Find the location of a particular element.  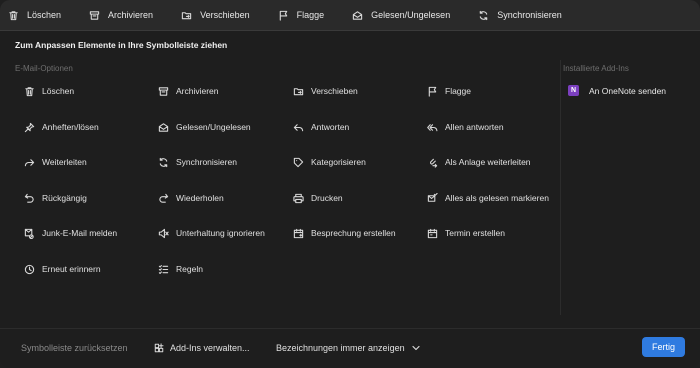

option-print: Drucken is located at coordinates (318, 198).